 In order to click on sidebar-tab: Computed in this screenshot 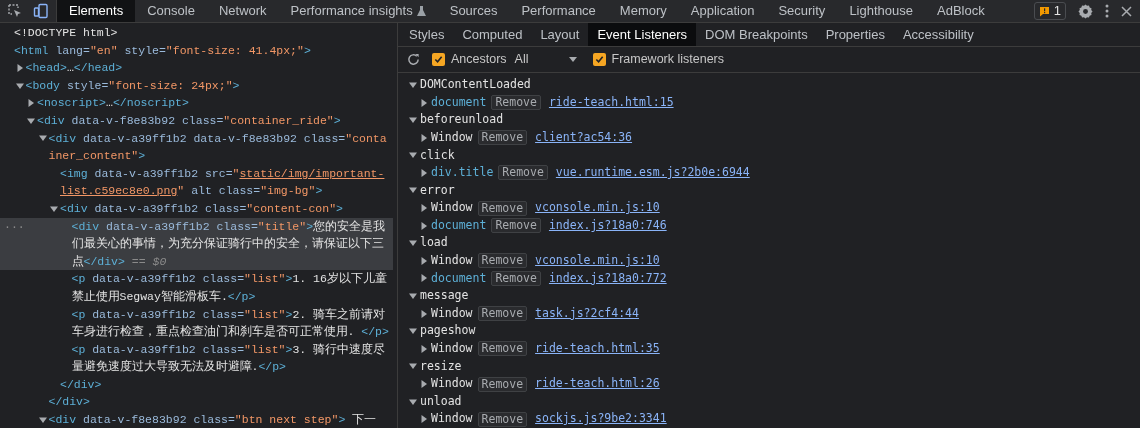, I will do `click(492, 35)`.